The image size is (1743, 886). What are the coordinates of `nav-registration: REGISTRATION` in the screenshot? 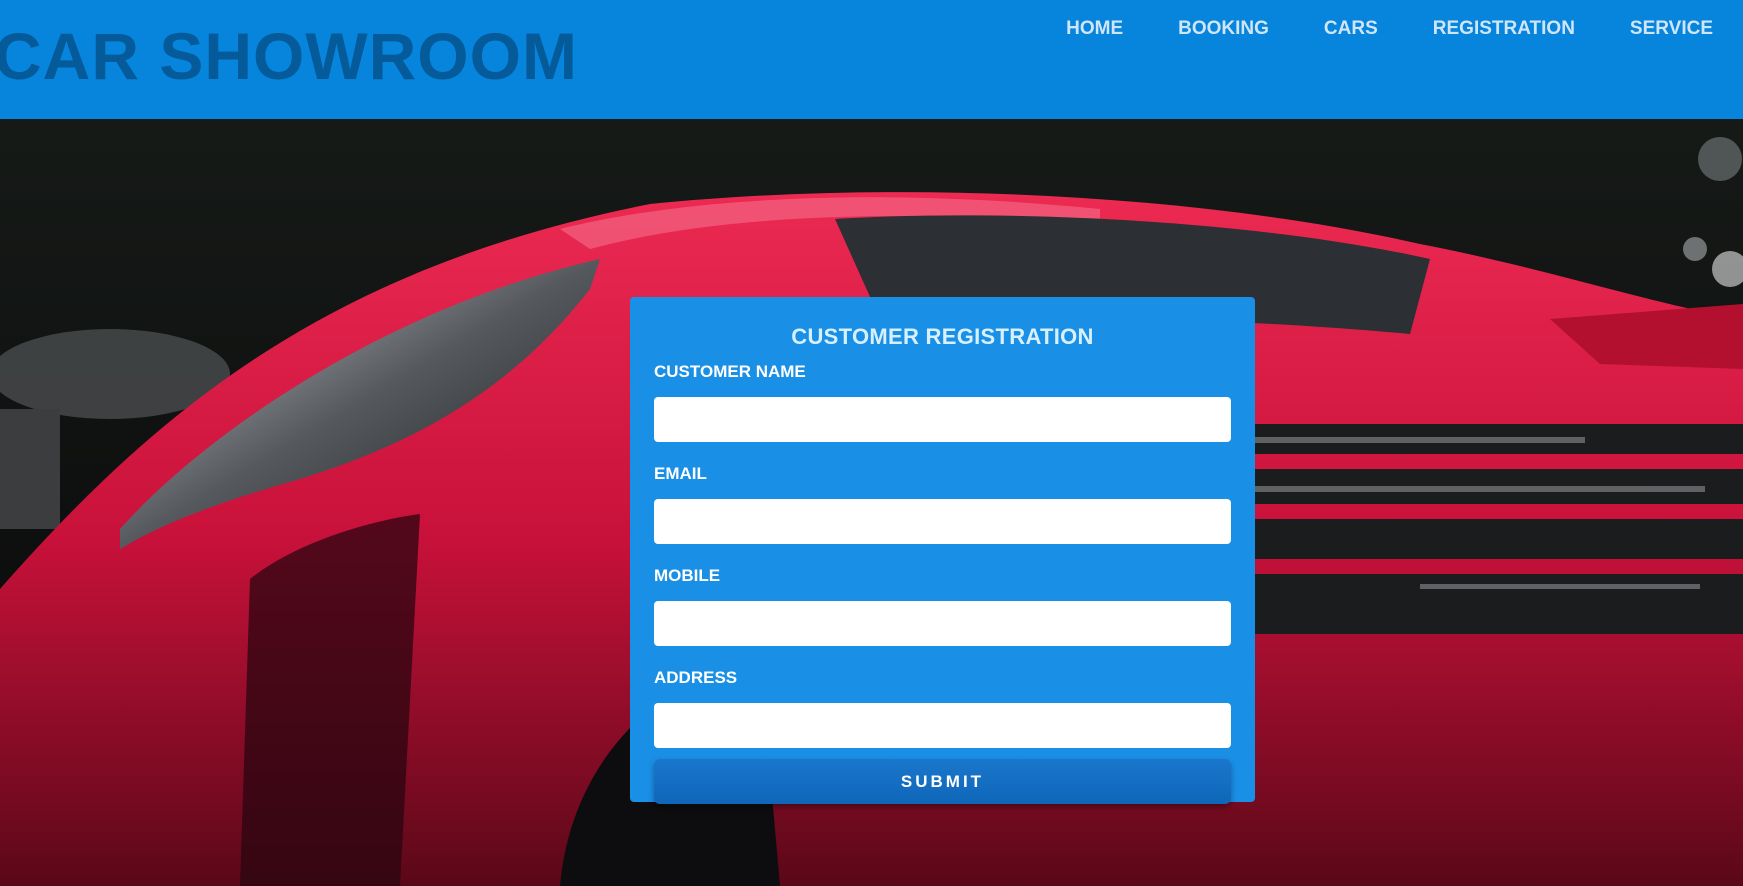 It's located at (1504, 31).